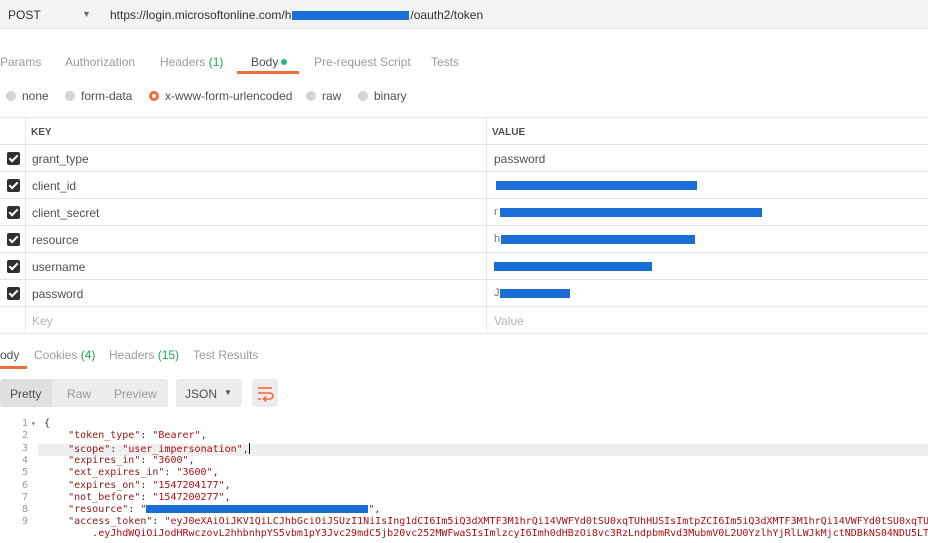 This screenshot has width=928, height=543. Describe the element at coordinates (64, 355) in the screenshot. I see `tab-cookies: Cookies (4)` at that location.